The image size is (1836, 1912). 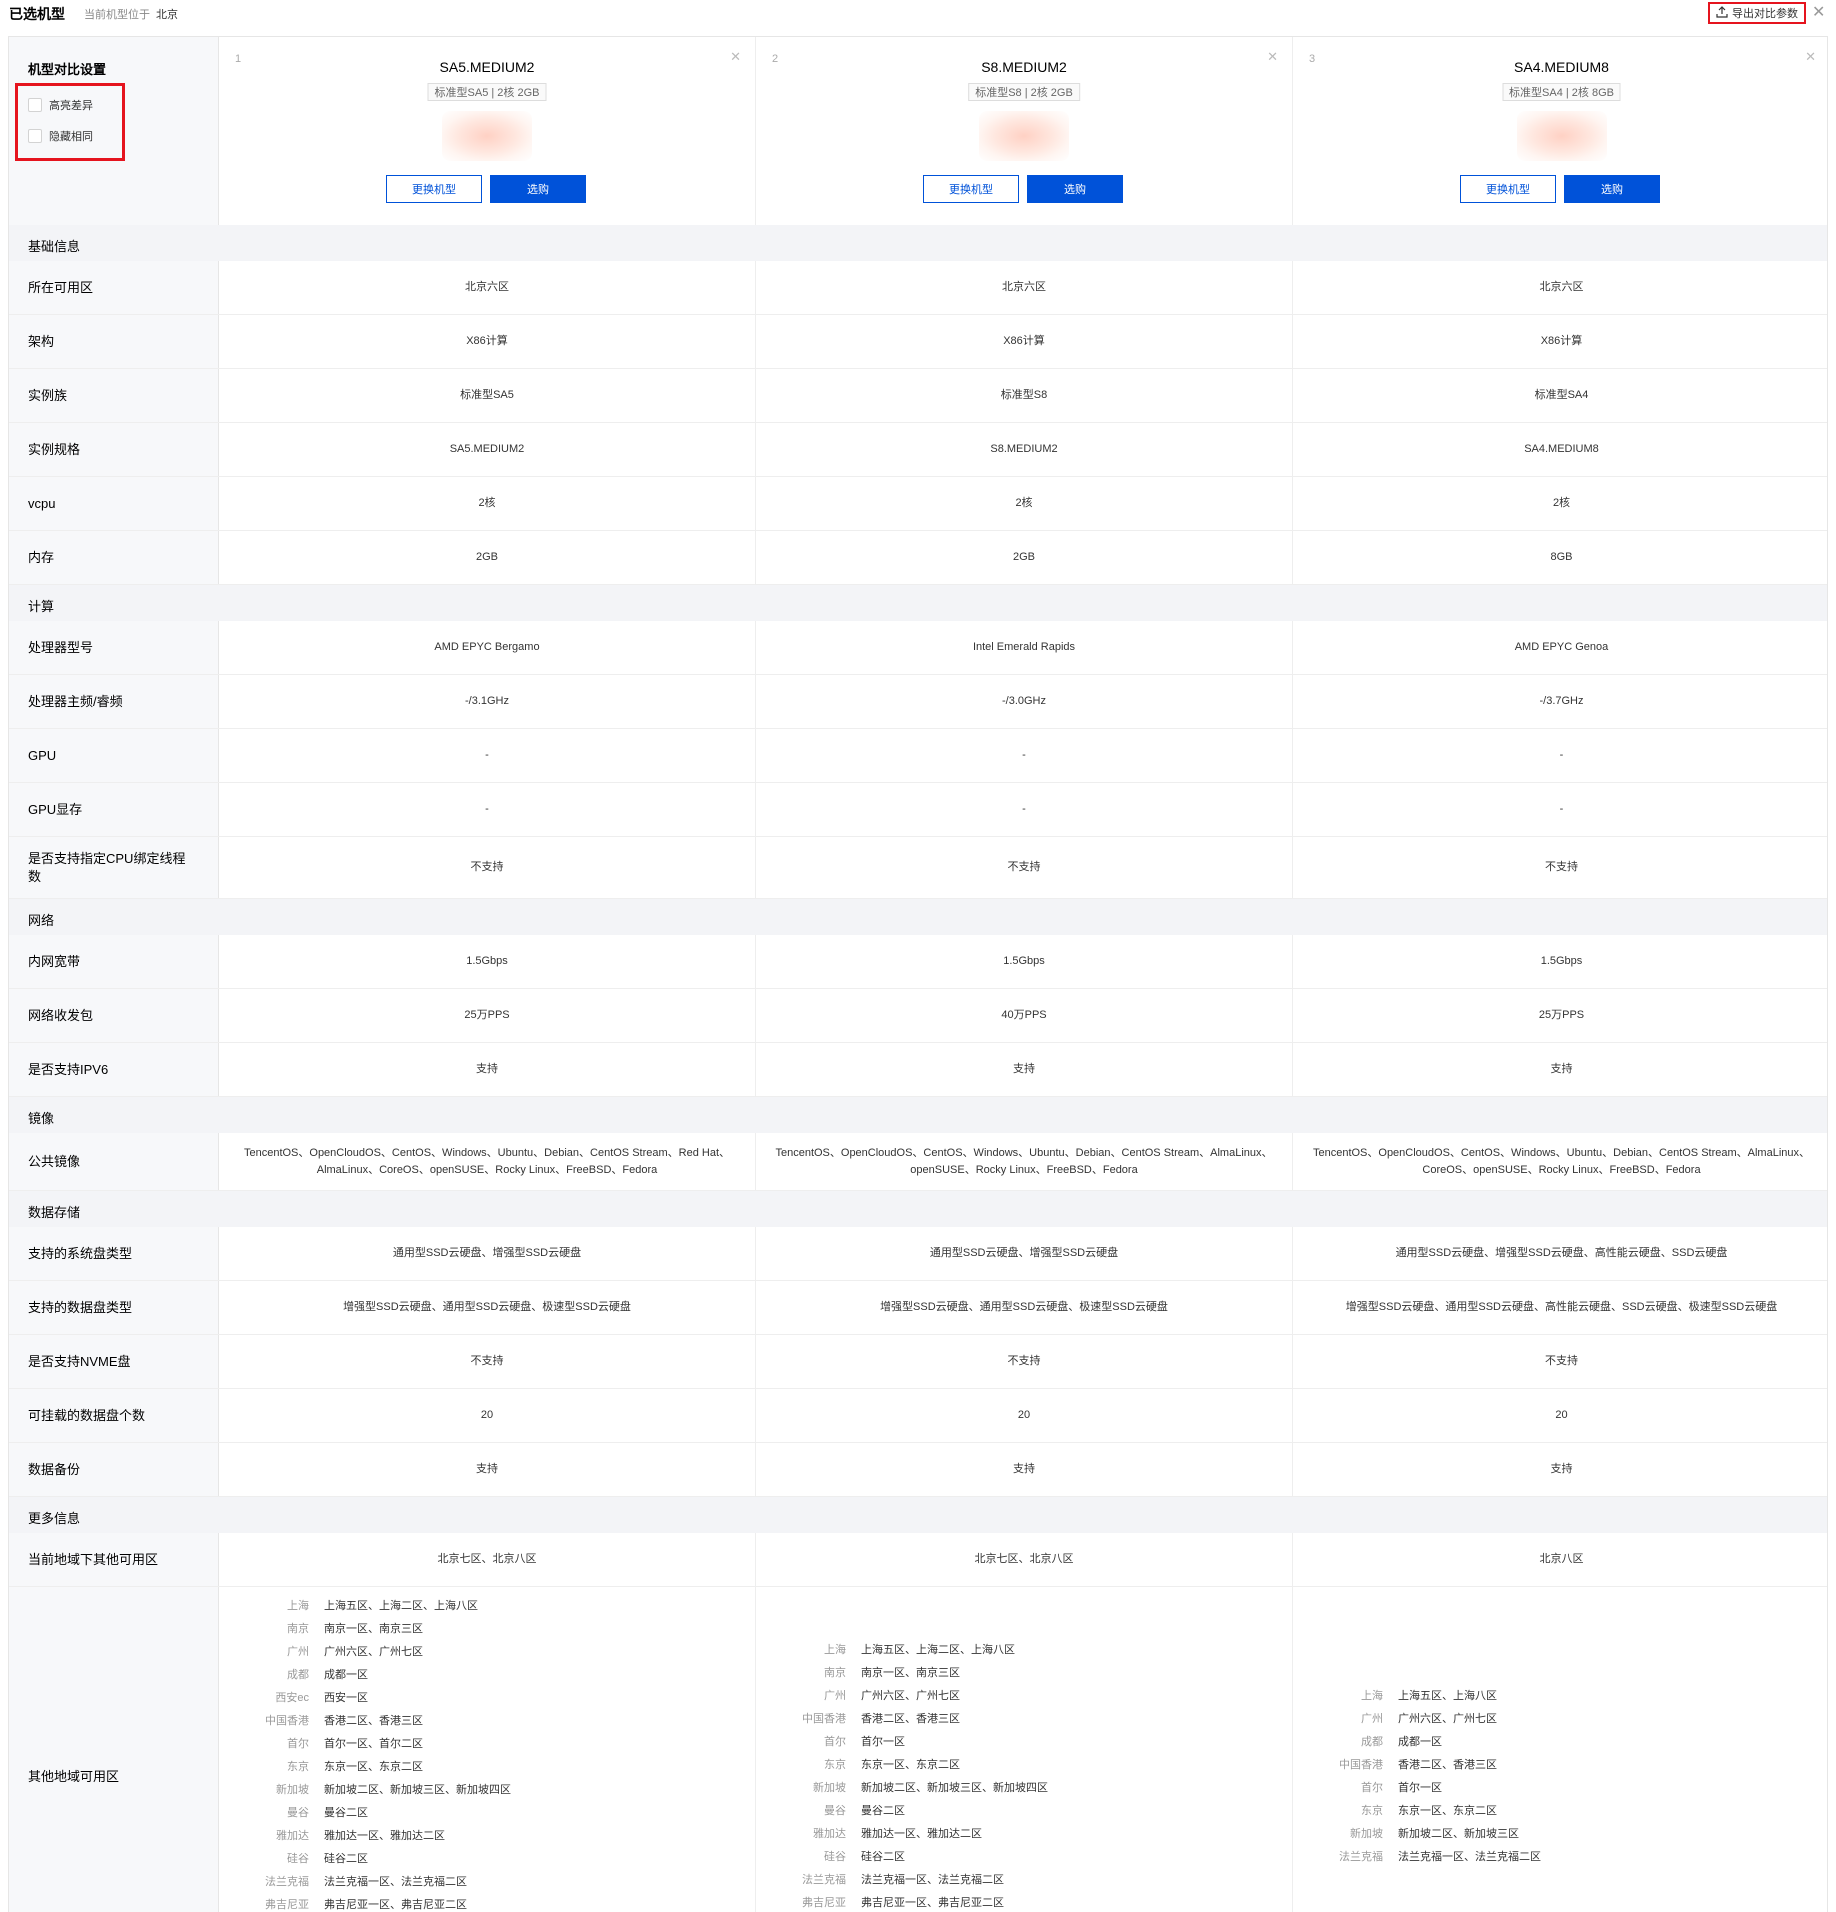 I want to click on row-label: 内存, so click(x=114, y=557).